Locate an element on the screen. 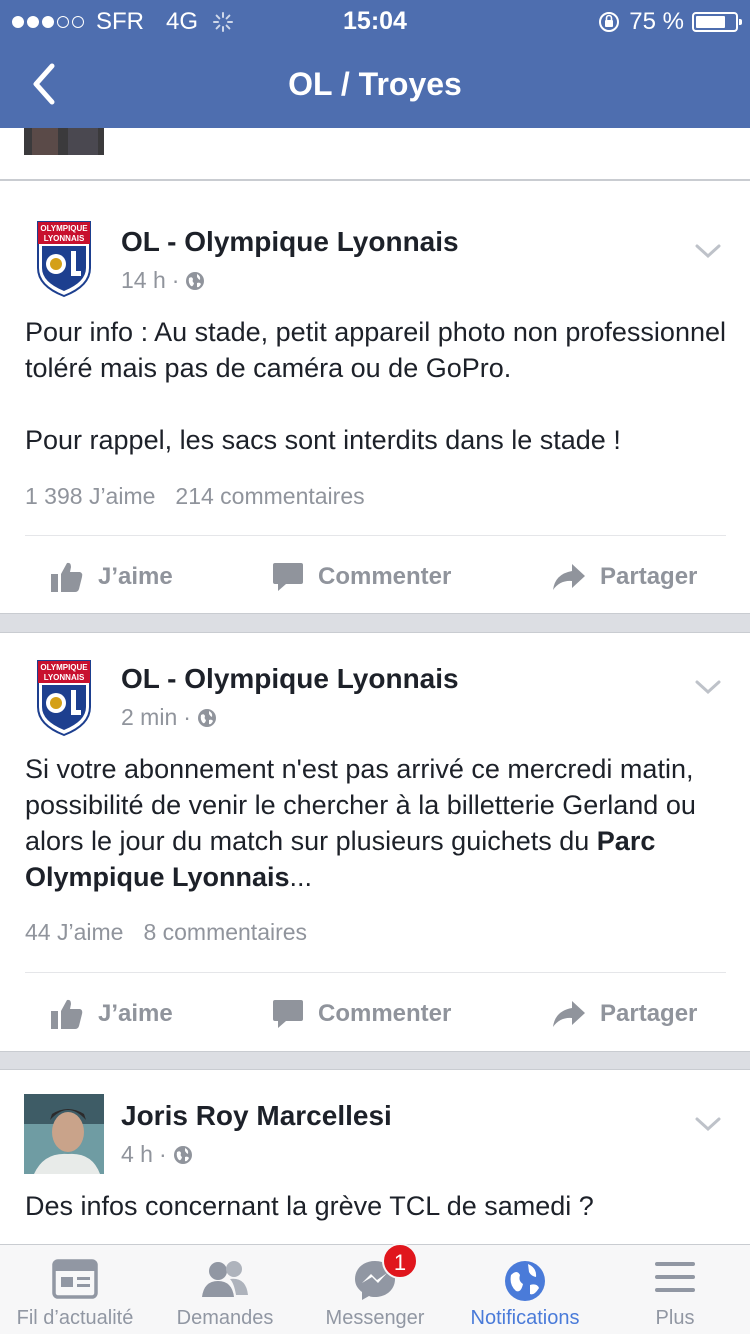  tab-news-feed: Fil d’actualité is located at coordinates (75, 1289).